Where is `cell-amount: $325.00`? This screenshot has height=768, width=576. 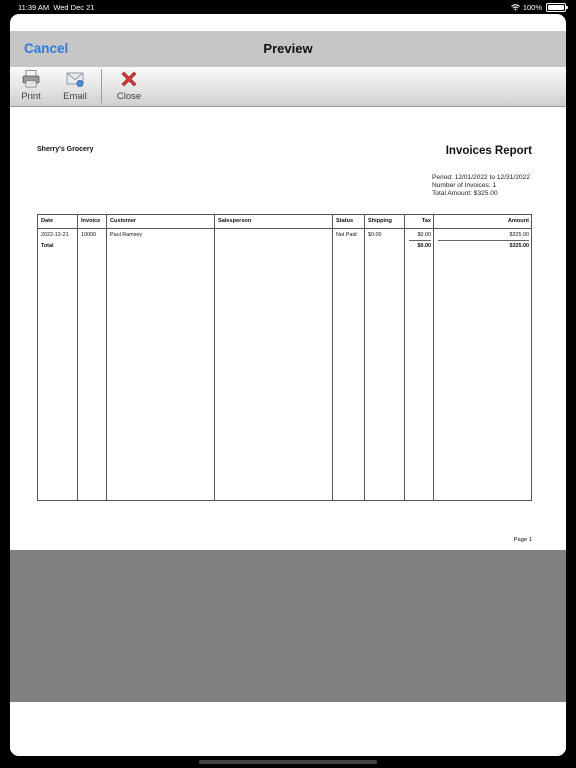
cell-amount: $325.00 is located at coordinates (519, 235).